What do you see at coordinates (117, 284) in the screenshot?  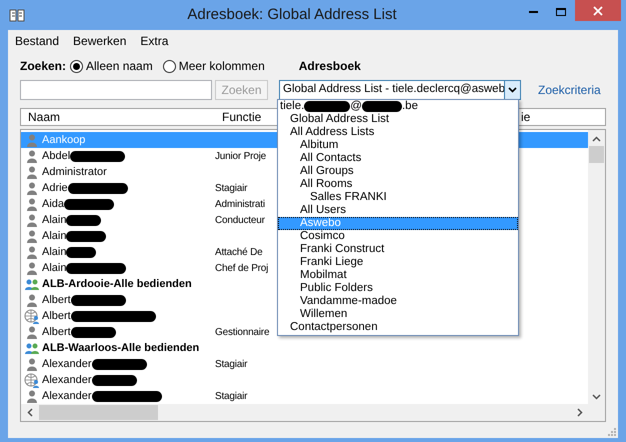 I see `contact-name: ALB-Ardooie-Alle bedienden` at bounding box center [117, 284].